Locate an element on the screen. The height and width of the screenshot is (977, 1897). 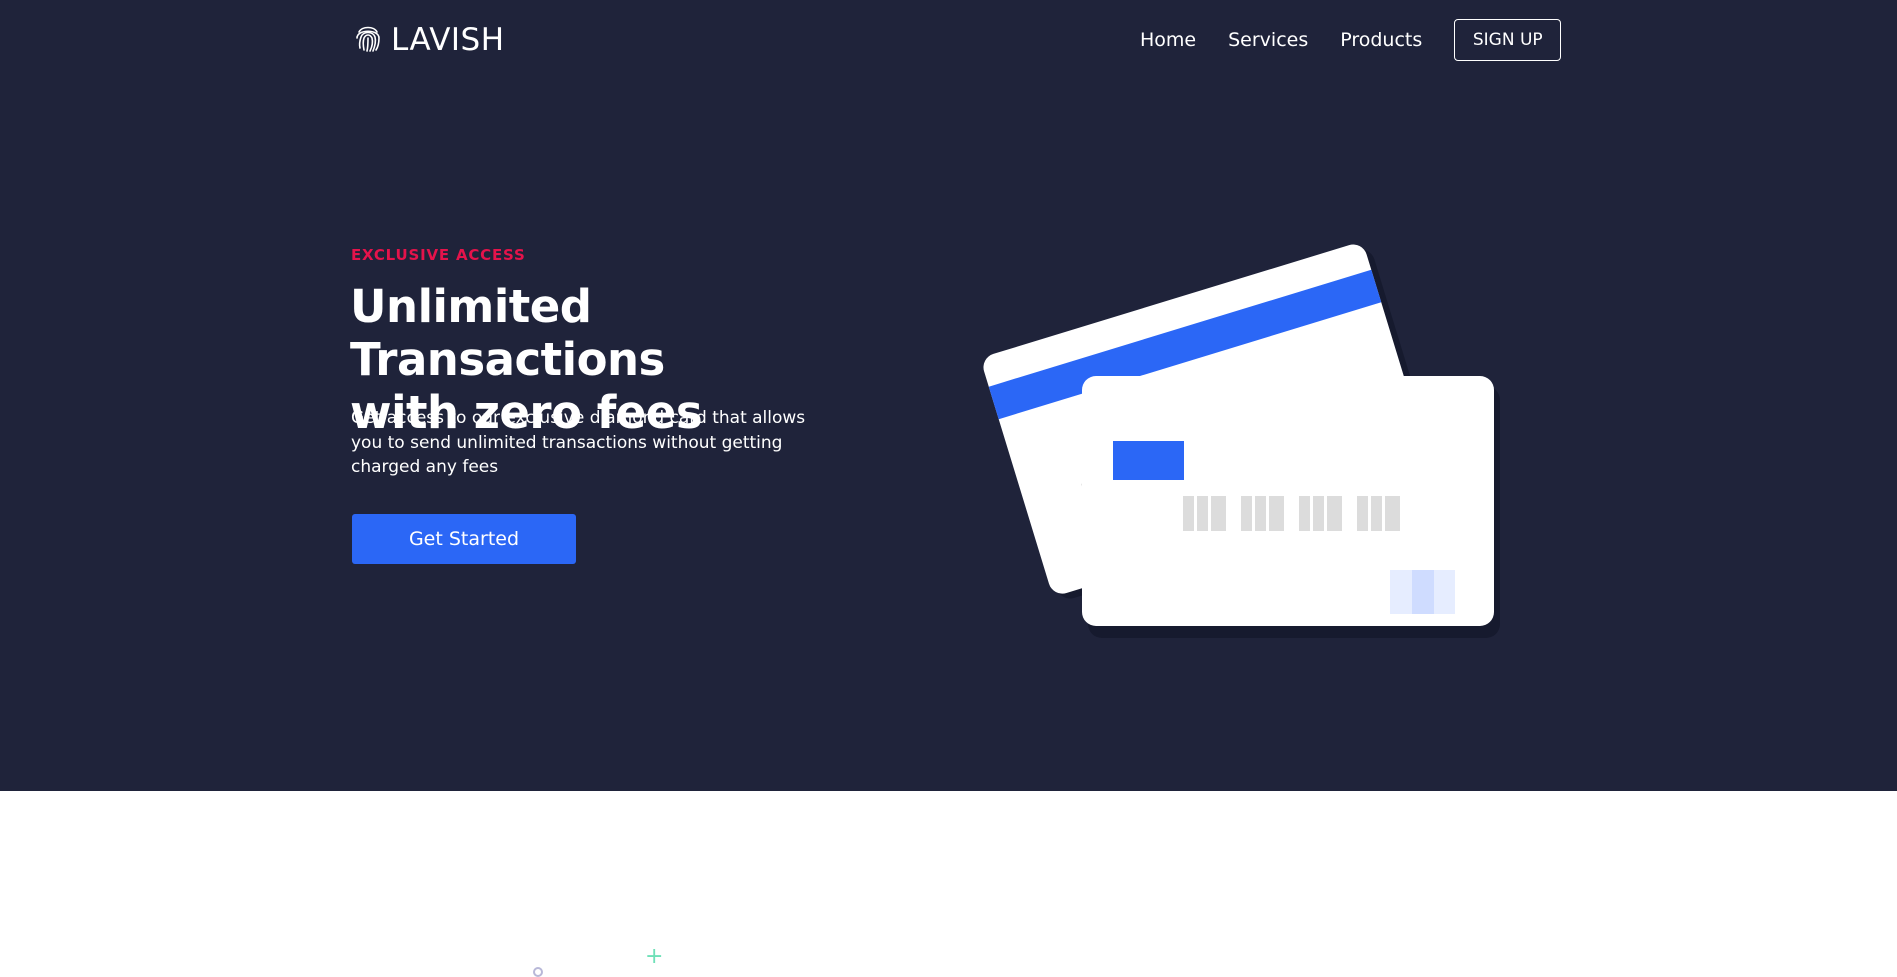
brand-logo: LAVISH is located at coordinates (430, 40).